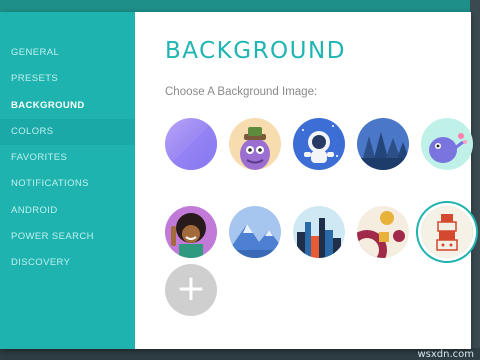 Image resolution: width=480 pixels, height=360 pixels. Describe the element at coordinates (67, 158) in the screenshot. I see `sidebar-item-favorites: FAVORITES` at that location.